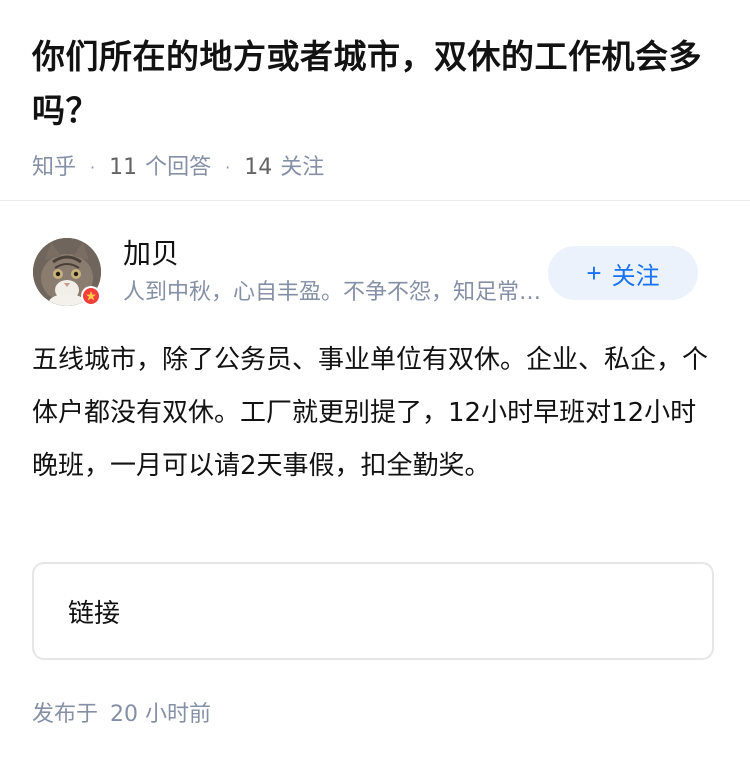 The height and width of the screenshot is (768, 750). What do you see at coordinates (54, 168) in the screenshot?
I see `source-label: 知乎` at bounding box center [54, 168].